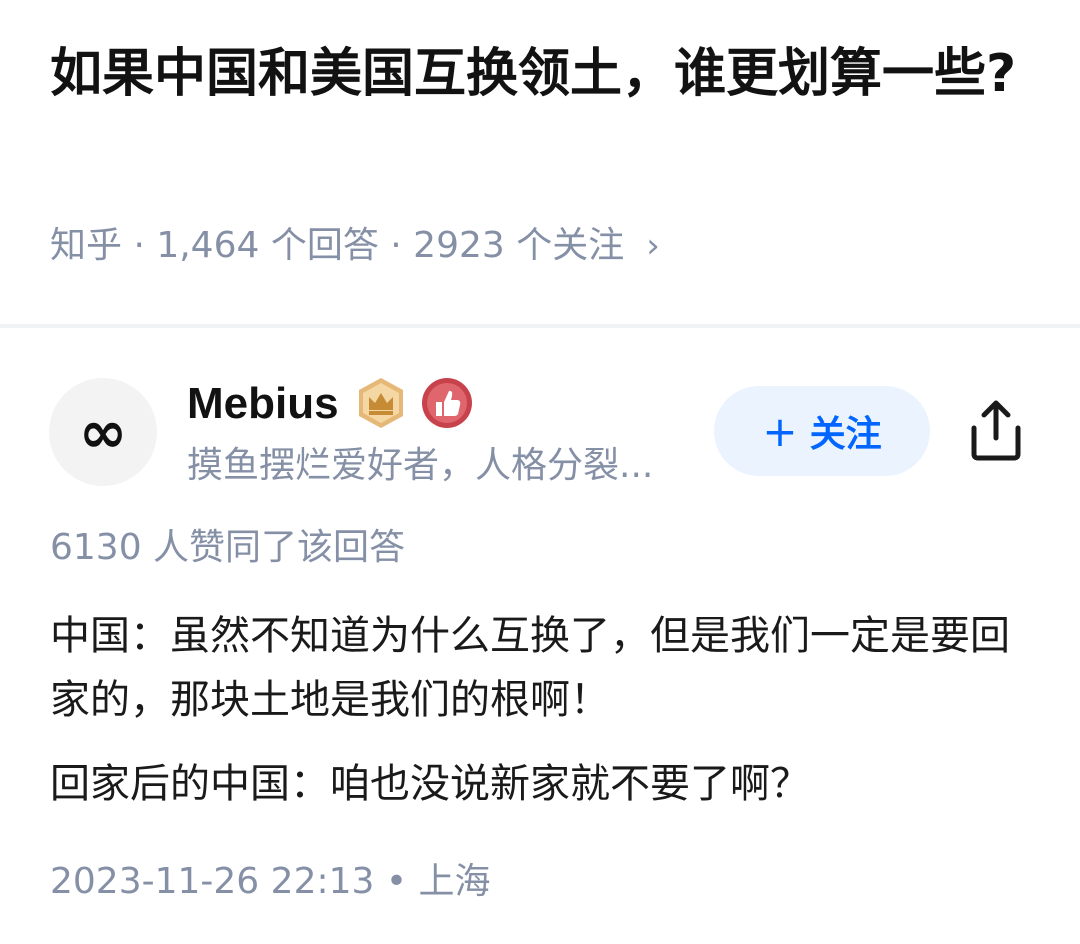 This screenshot has width=1080, height=944. What do you see at coordinates (545, 74) in the screenshot?
I see `question-title: 如果中国和美国互换领土，谁更划算一些?` at bounding box center [545, 74].